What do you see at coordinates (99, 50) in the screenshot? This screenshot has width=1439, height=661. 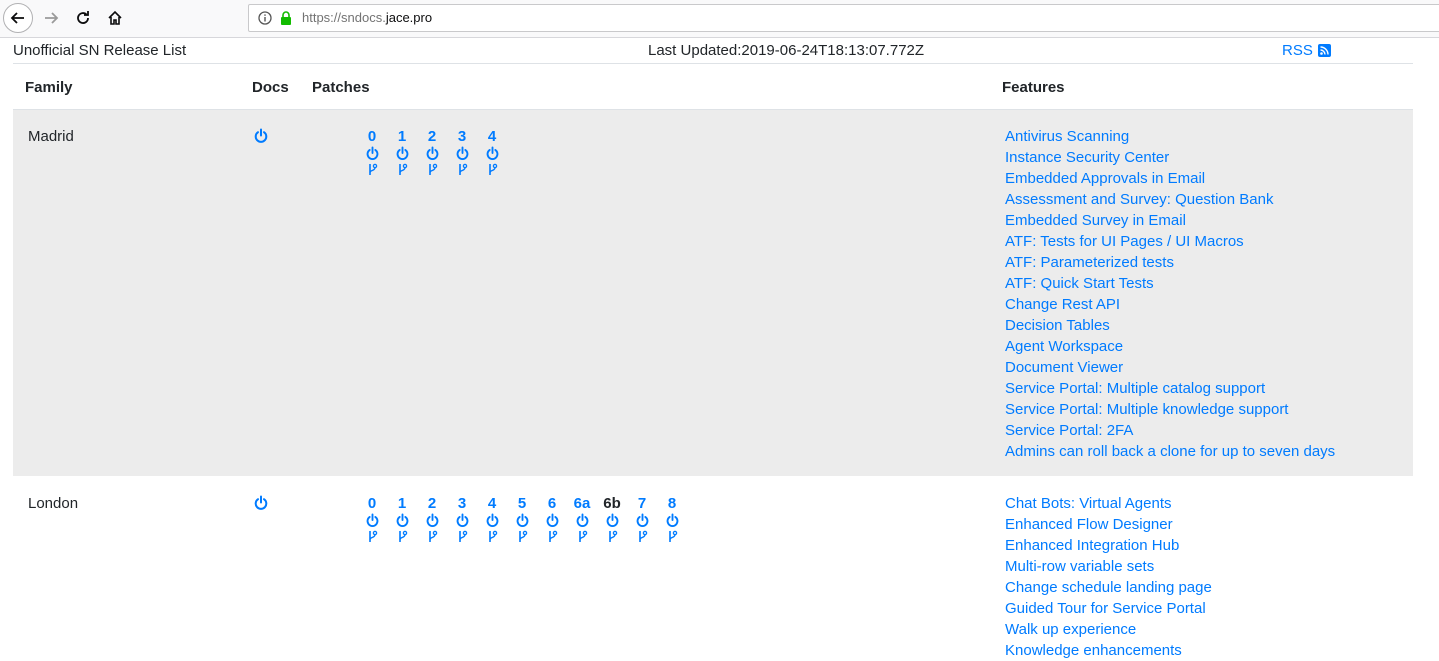 I see `site-brand: Unofficial SN Release List` at bounding box center [99, 50].